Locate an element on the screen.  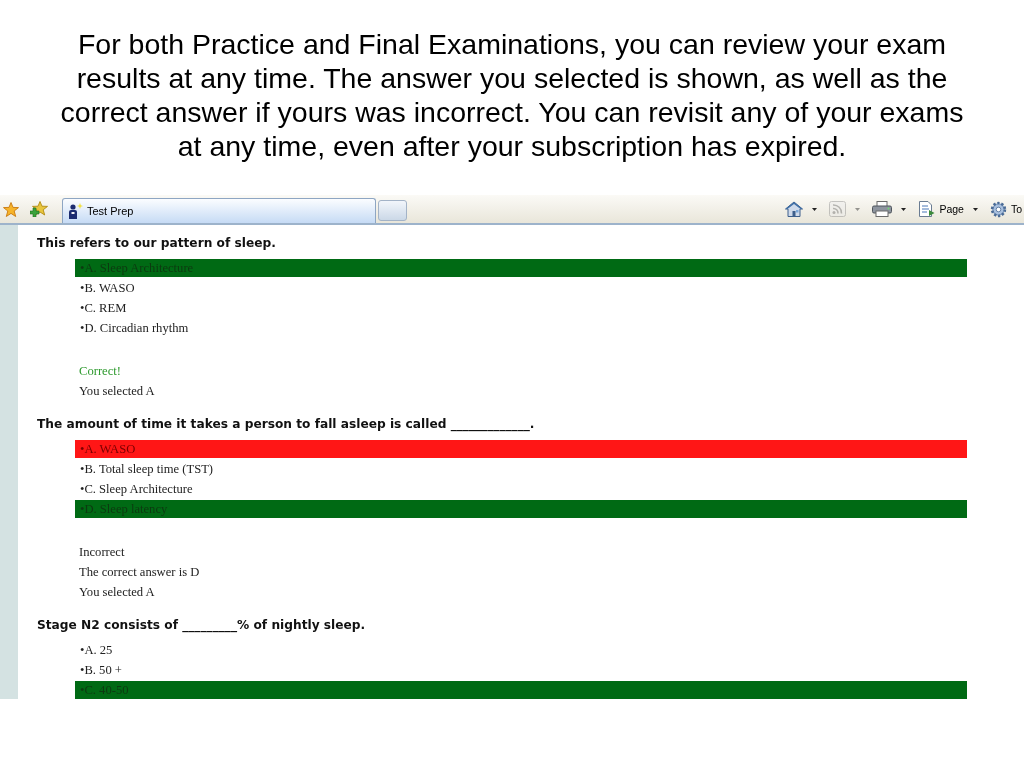
answer-option: •C. Sleep Architecture is located at coordinates (135, 489).